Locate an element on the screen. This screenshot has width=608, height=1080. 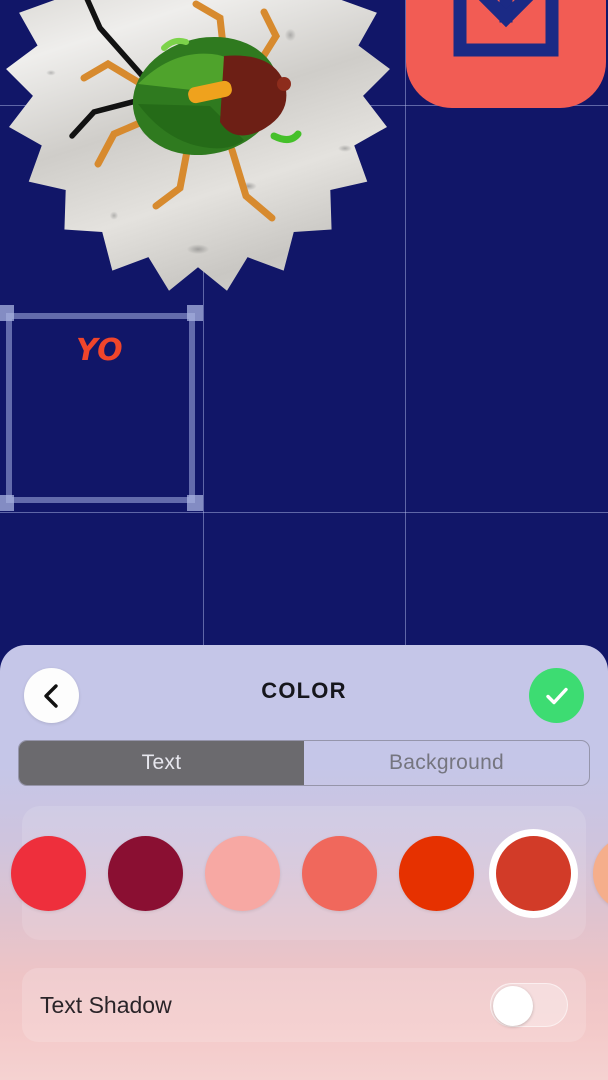
text-shadow-row: Text Shadow is located at coordinates (304, 1005).